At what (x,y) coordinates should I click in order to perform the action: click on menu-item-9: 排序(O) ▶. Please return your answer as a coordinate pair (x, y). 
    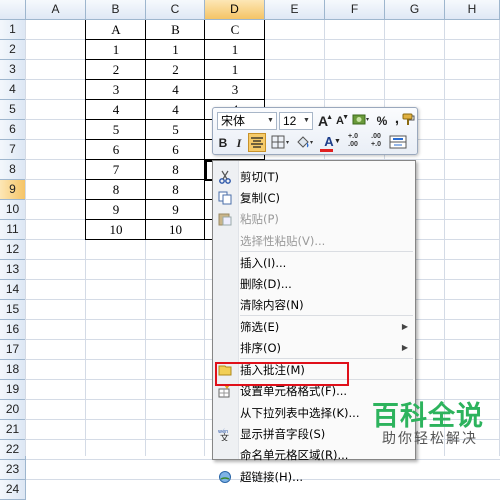
    Looking at the image, I should click on (314, 348).